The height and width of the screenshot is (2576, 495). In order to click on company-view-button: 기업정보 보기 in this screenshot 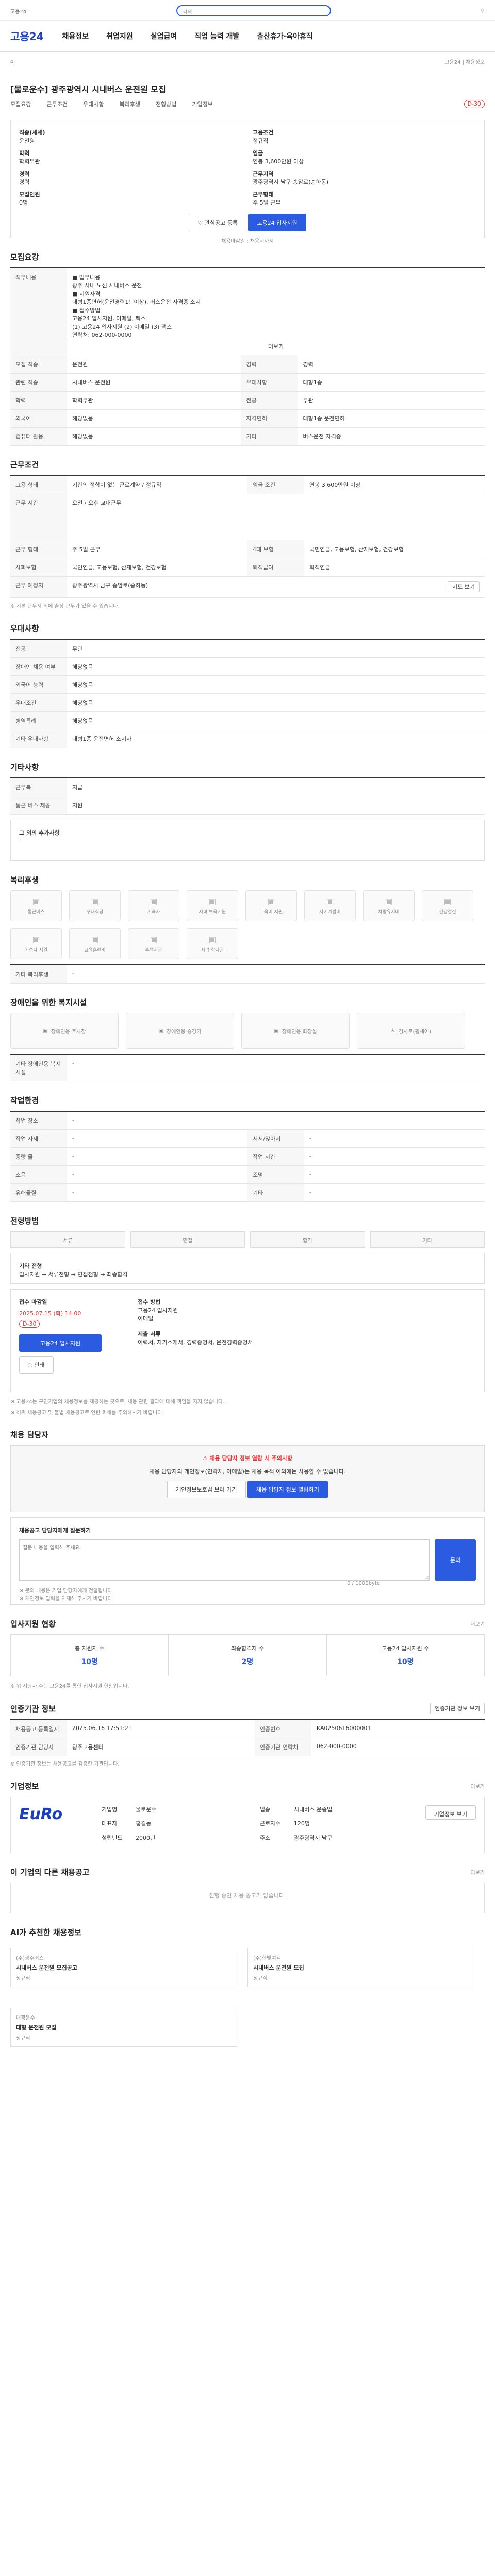, I will do `click(450, 1812)`.